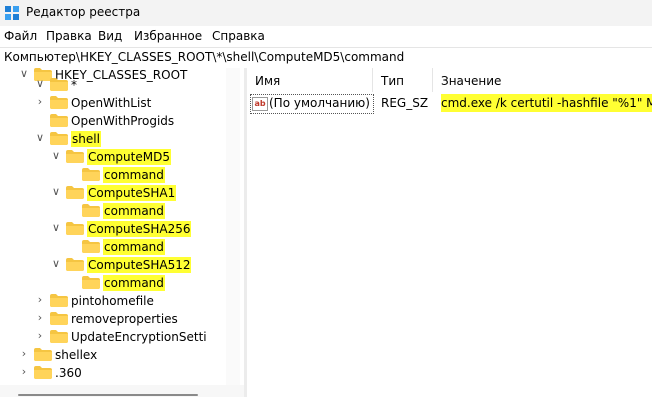  What do you see at coordinates (122, 391) in the screenshot?
I see `tree-horizontal-scrollbar` at bounding box center [122, 391].